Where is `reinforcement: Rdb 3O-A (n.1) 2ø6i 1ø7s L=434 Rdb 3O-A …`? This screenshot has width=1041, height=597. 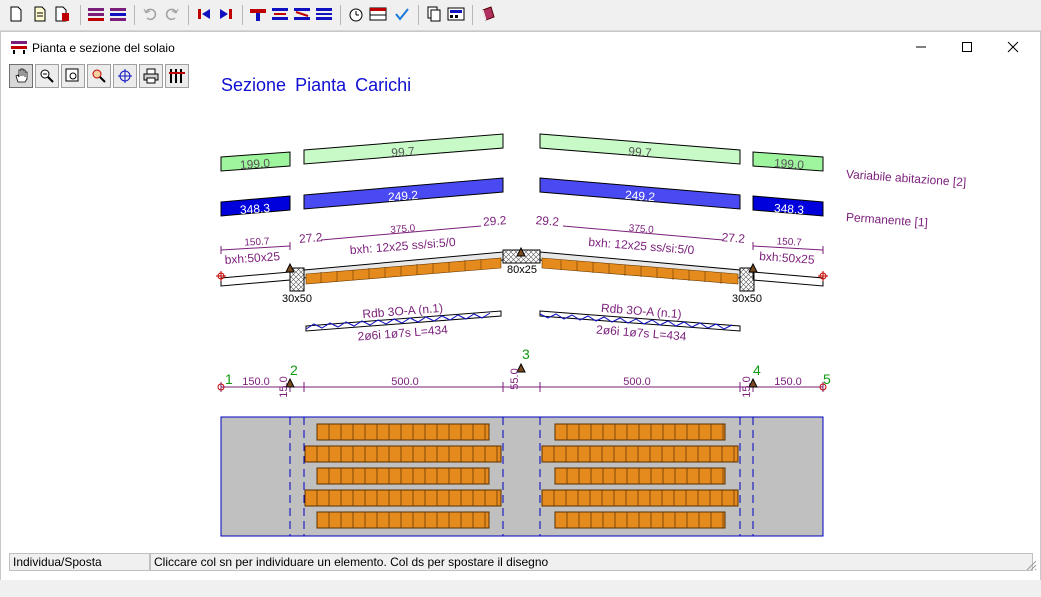
reinforcement: Rdb 3O-A (n.1) 2ø6i 1ø7s L=434 Rdb 3O-A … is located at coordinates (523, 322).